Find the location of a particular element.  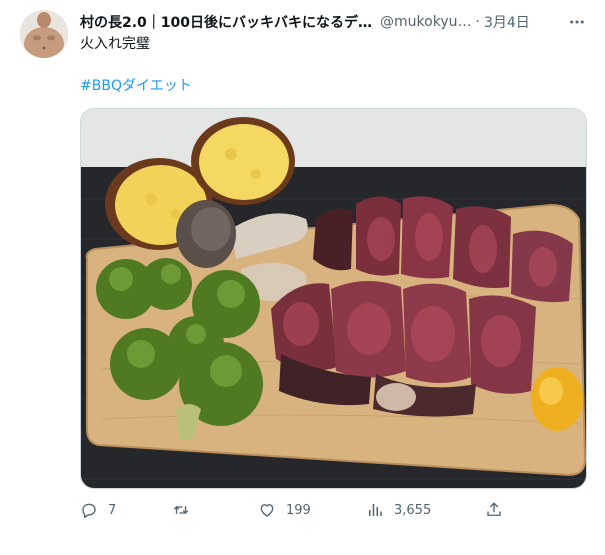

more-icon is located at coordinates (577, 22).